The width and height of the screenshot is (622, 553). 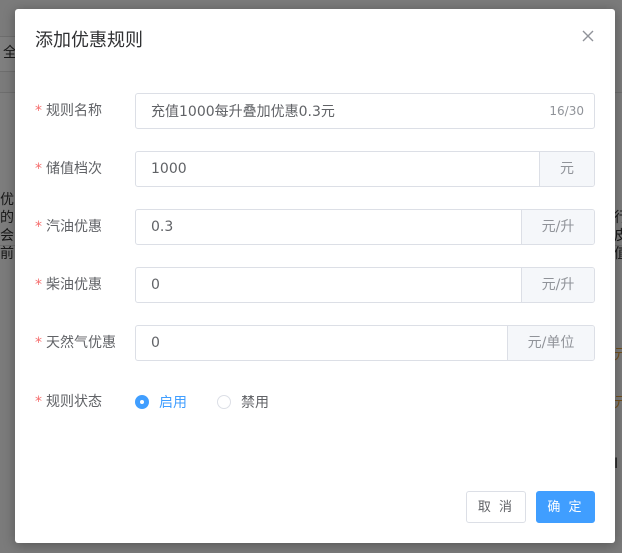 I want to click on diesel-discount-label: * 柴油优惠, so click(x=68, y=285).